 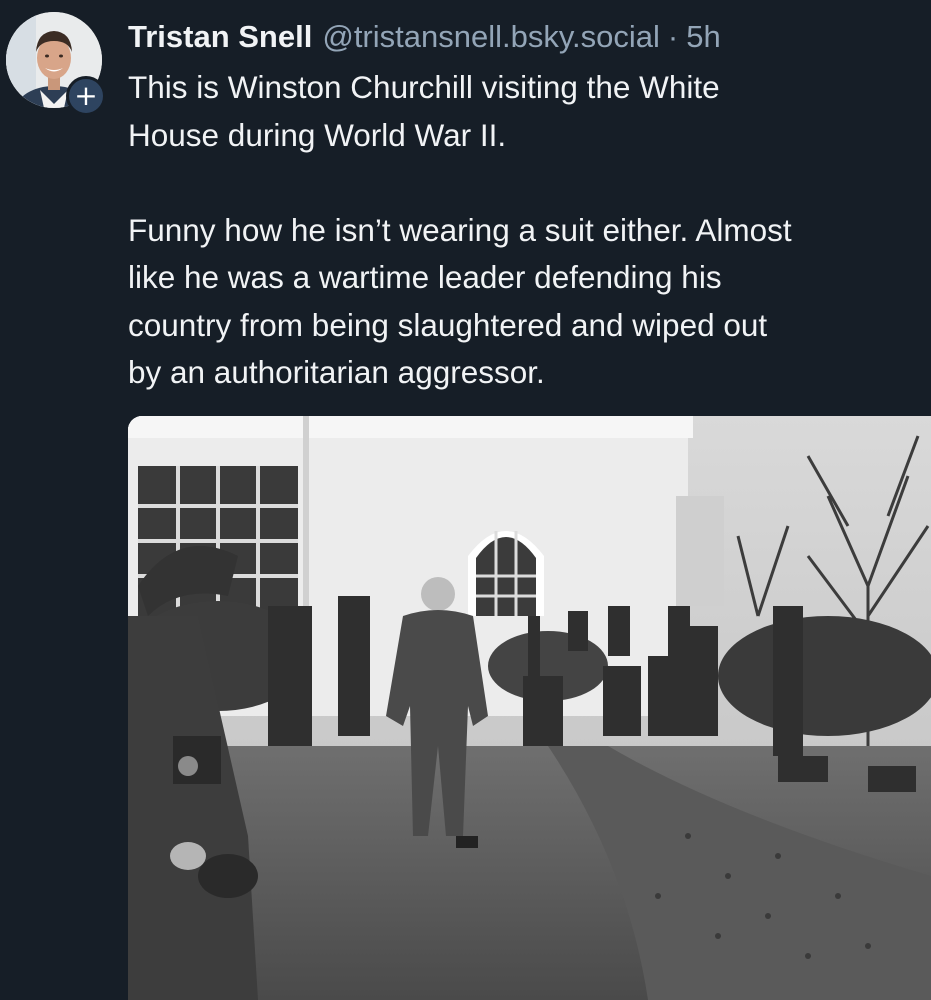 What do you see at coordinates (220, 37) in the screenshot?
I see `author-display-name: Tristan Snell` at bounding box center [220, 37].